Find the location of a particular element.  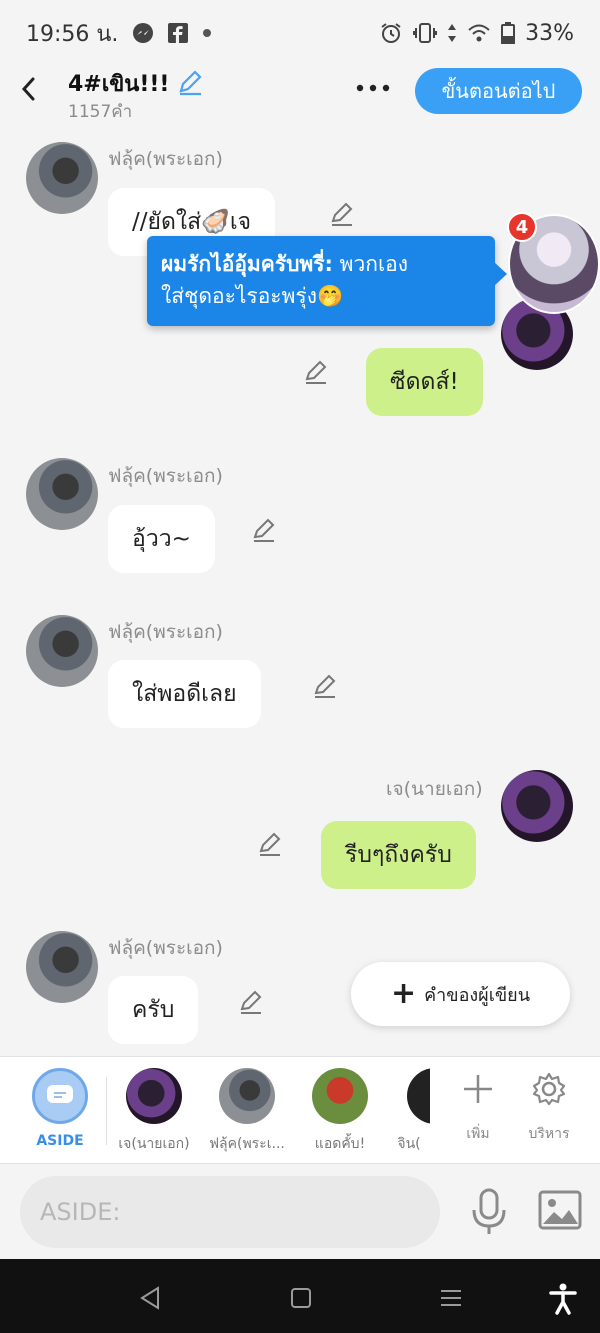

triangle-back-icon is located at coordinates (149, 1298).